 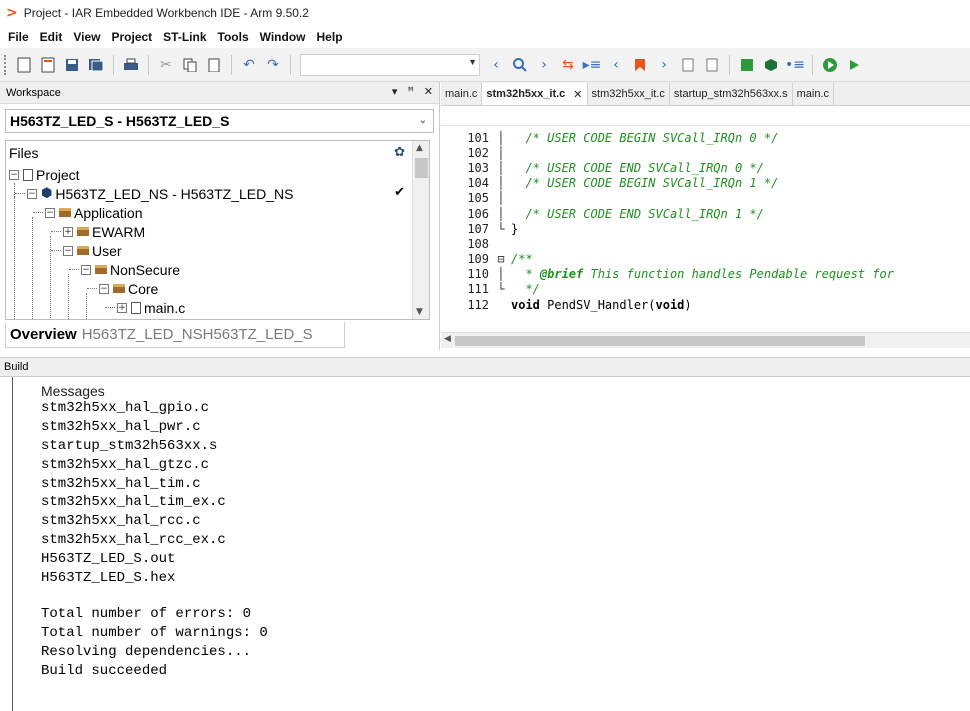 What do you see at coordinates (217, 231) in the screenshot?
I see `tree-item-ewarm: + EWARM` at bounding box center [217, 231].